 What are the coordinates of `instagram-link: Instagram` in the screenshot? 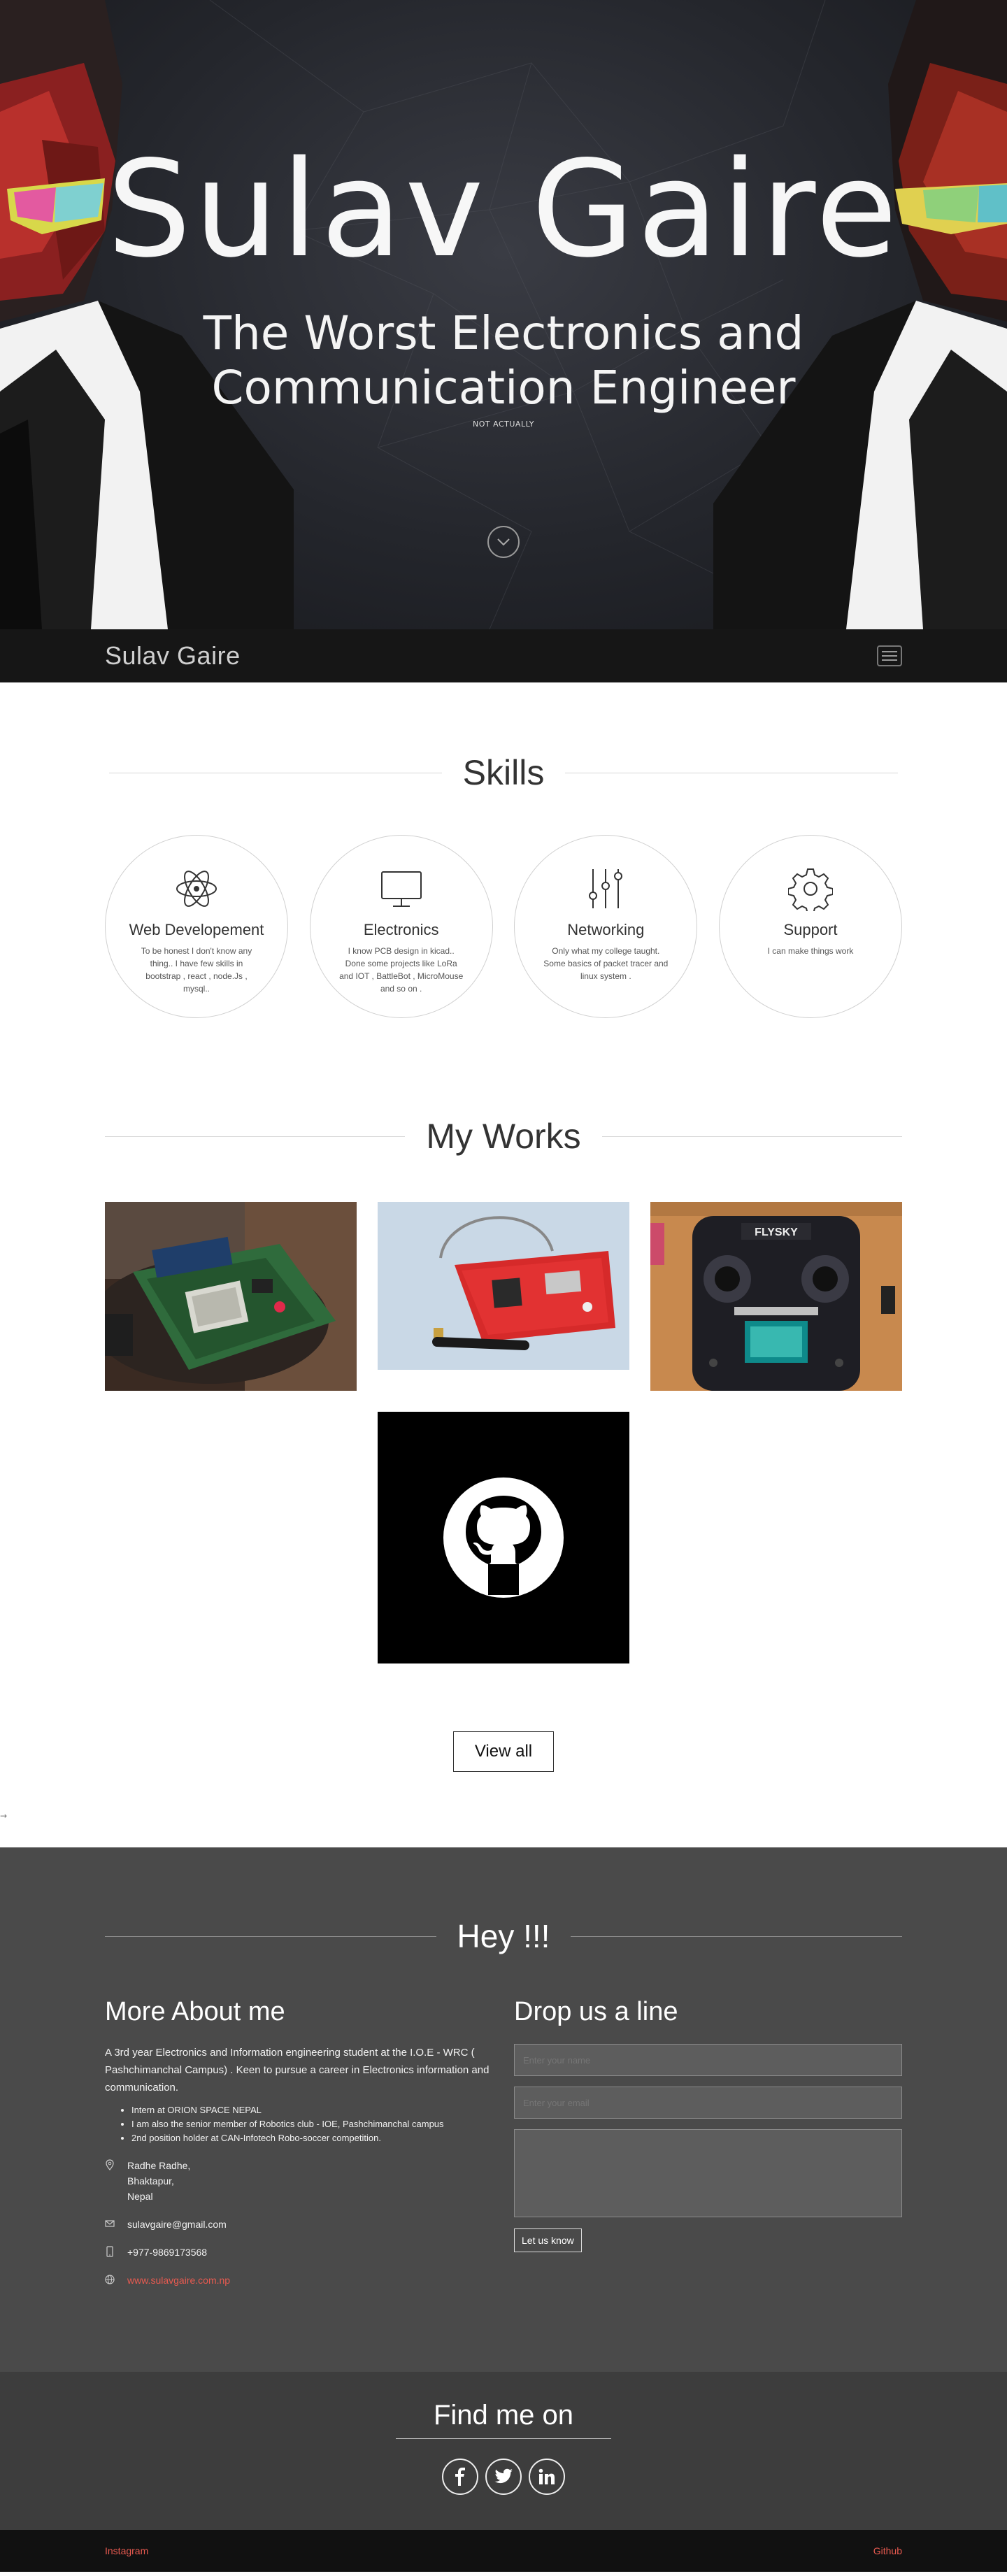 It's located at (126, 2550).